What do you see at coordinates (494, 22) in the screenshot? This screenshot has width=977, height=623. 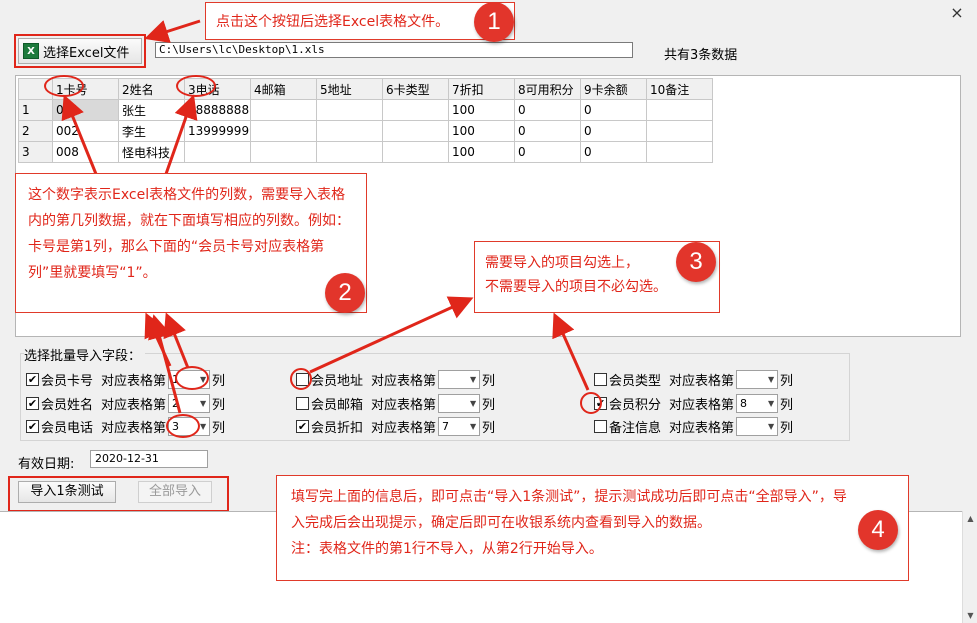 I see `callout-1-badge: 1` at bounding box center [494, 22].